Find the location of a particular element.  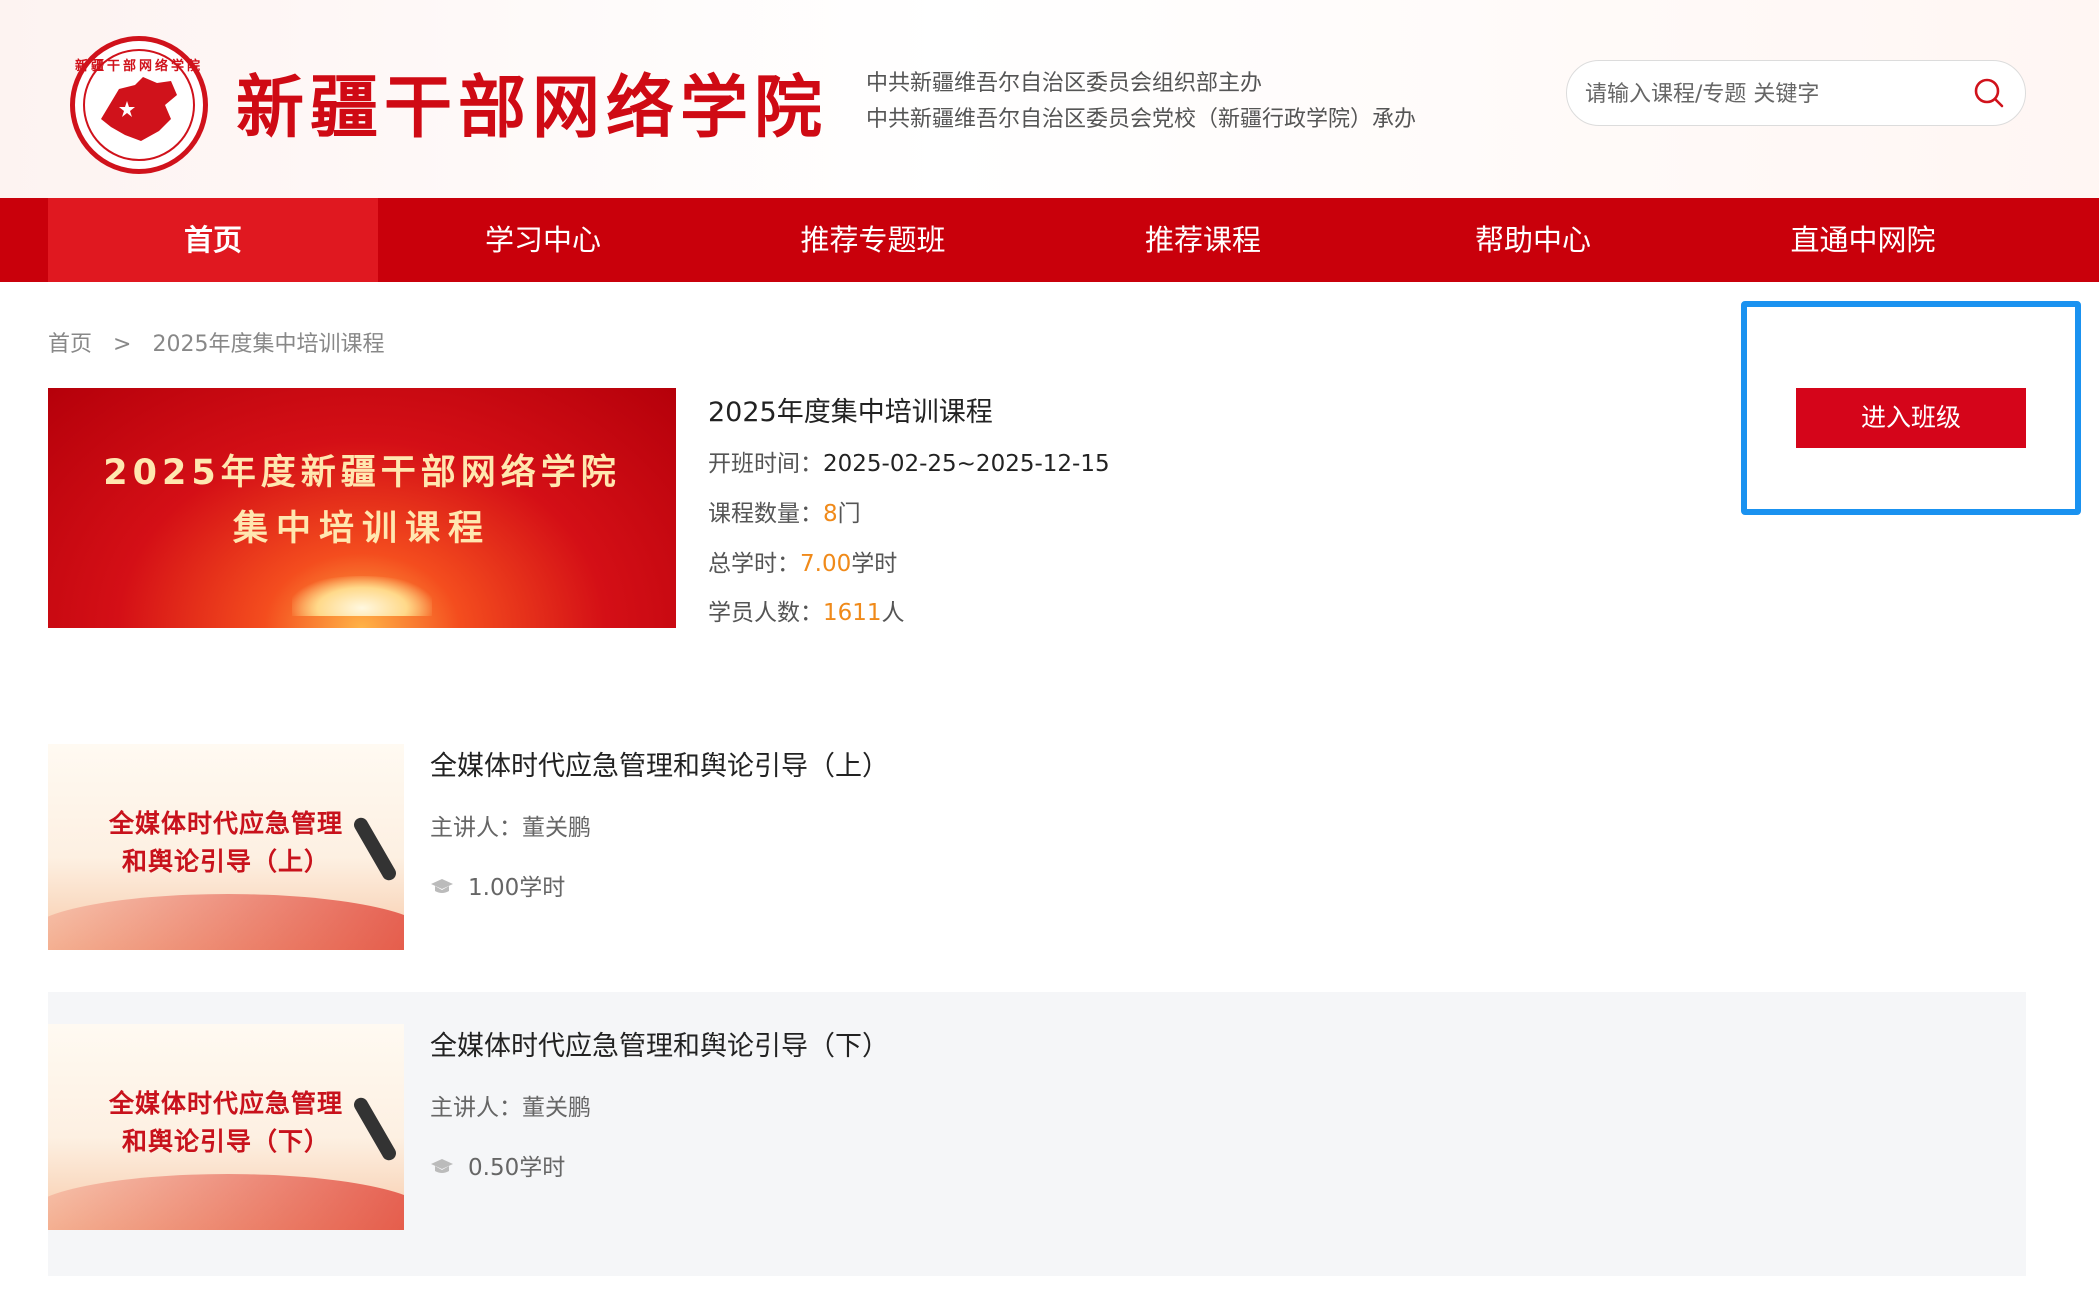

search-input is located at coordinates (1775, 94).